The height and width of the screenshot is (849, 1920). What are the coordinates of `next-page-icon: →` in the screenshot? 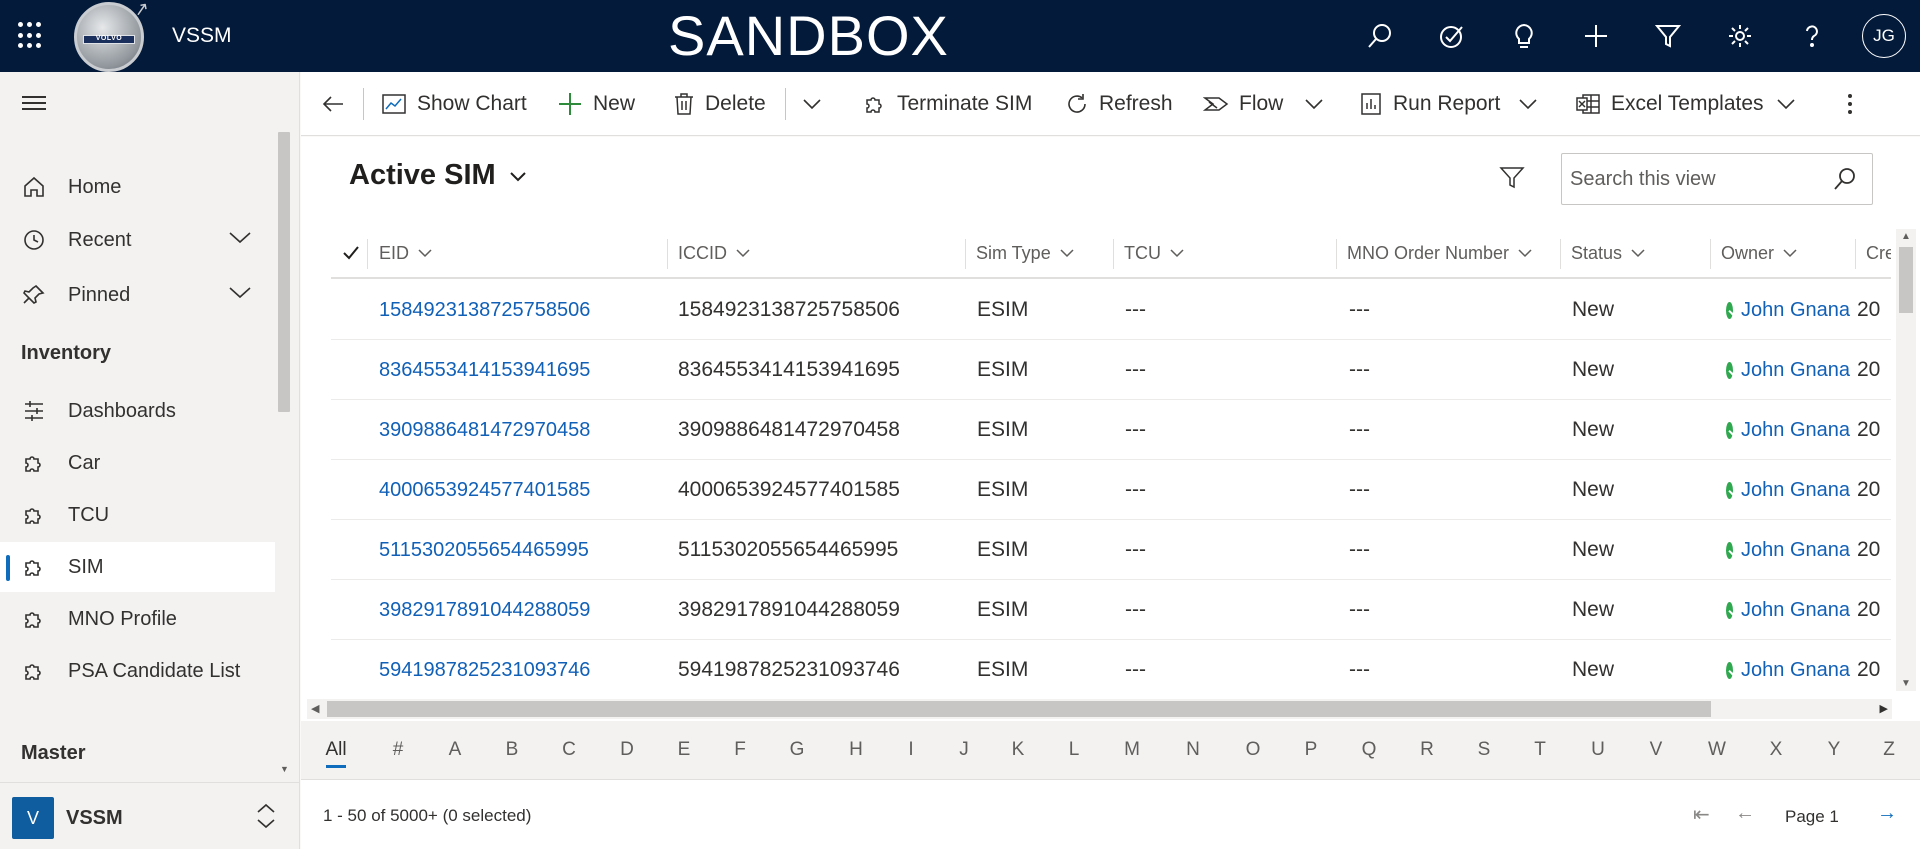 It's located at (1887, 813).